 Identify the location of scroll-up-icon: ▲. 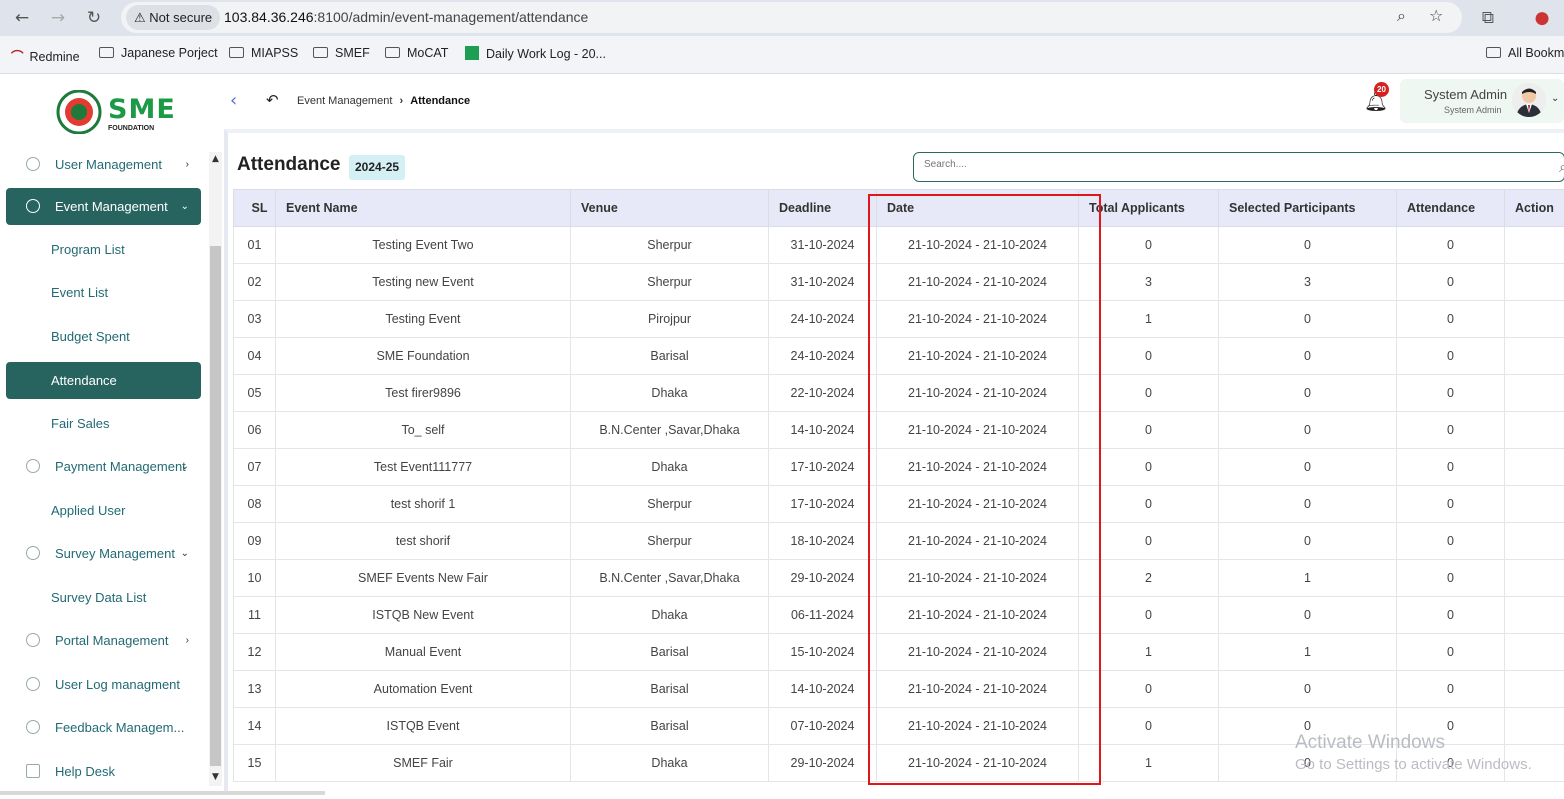
(215, 159).